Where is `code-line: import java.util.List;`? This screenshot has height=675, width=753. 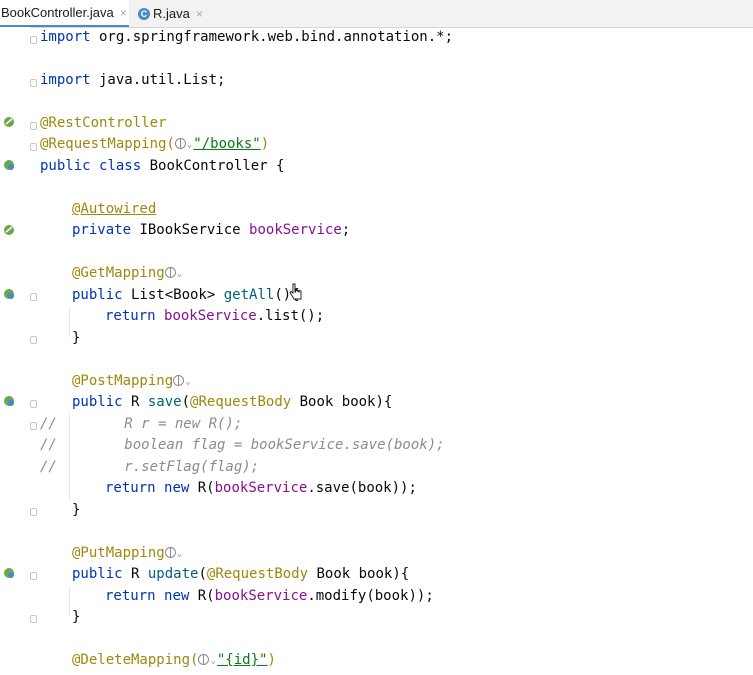 code-line: import java.util.List; is located at coordinates (133, 80).